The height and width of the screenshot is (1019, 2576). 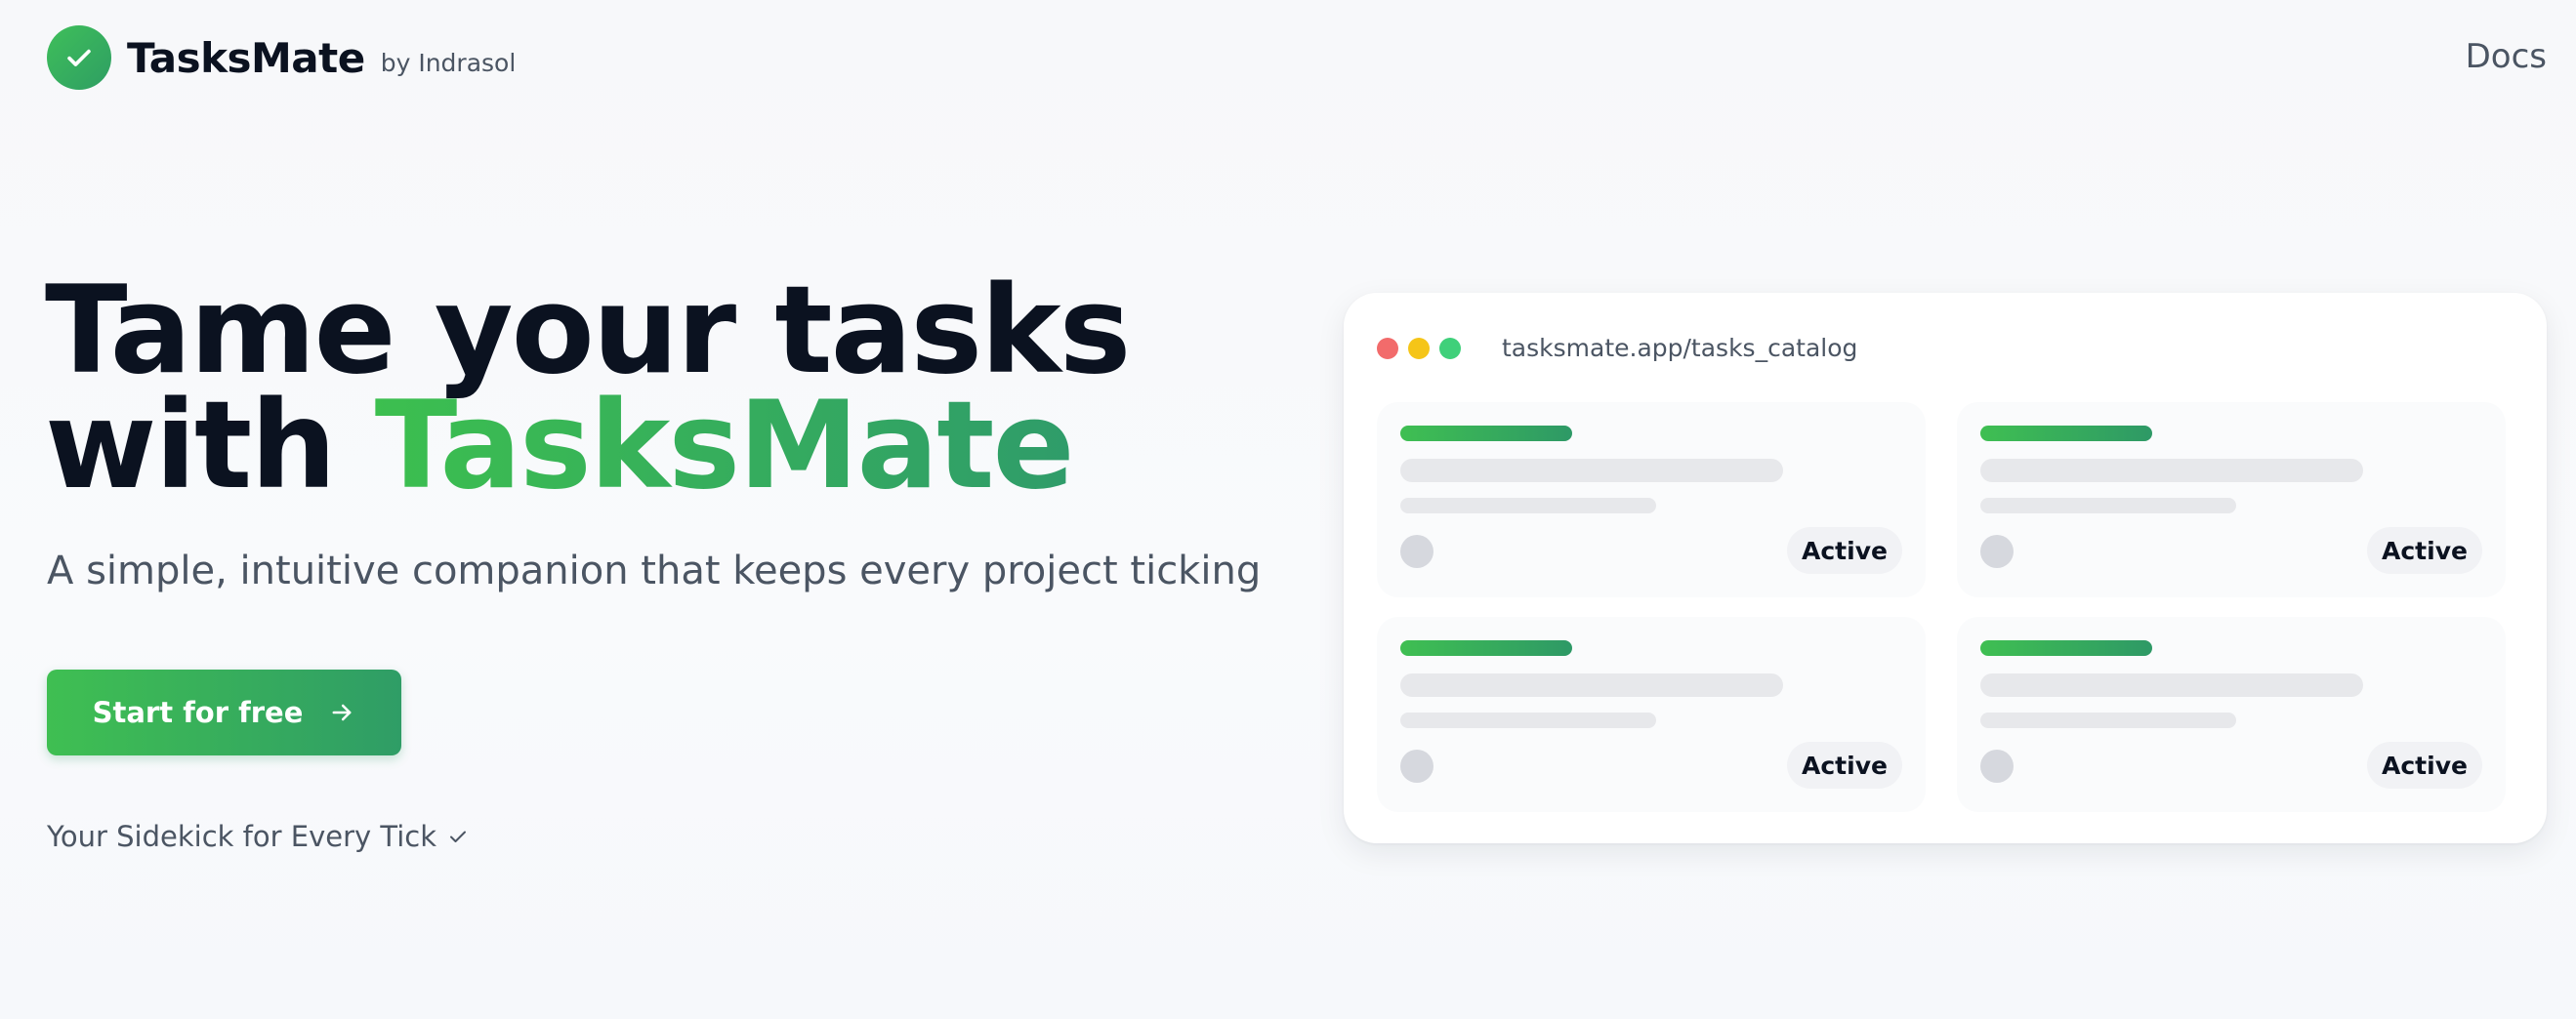 I want to click on brand-byline: by Indrasol, so click(x=448, y=63).